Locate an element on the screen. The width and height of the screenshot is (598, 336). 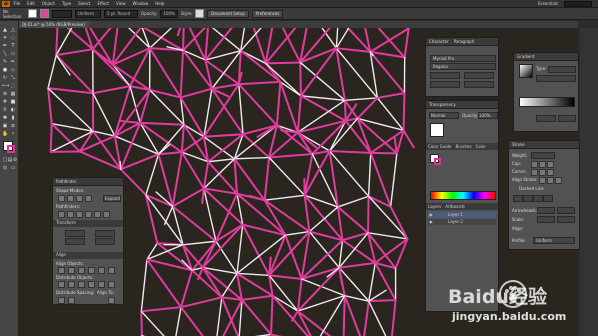
round-join-icon is located at coordinates (542, 172).